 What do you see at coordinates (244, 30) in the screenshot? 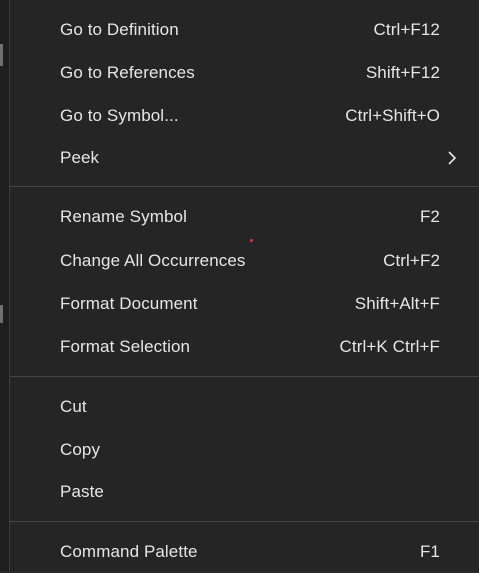
I see `menu-item-go-to-definition: Go to Definition Ctrl+F12` at bounding box center [244, 30].